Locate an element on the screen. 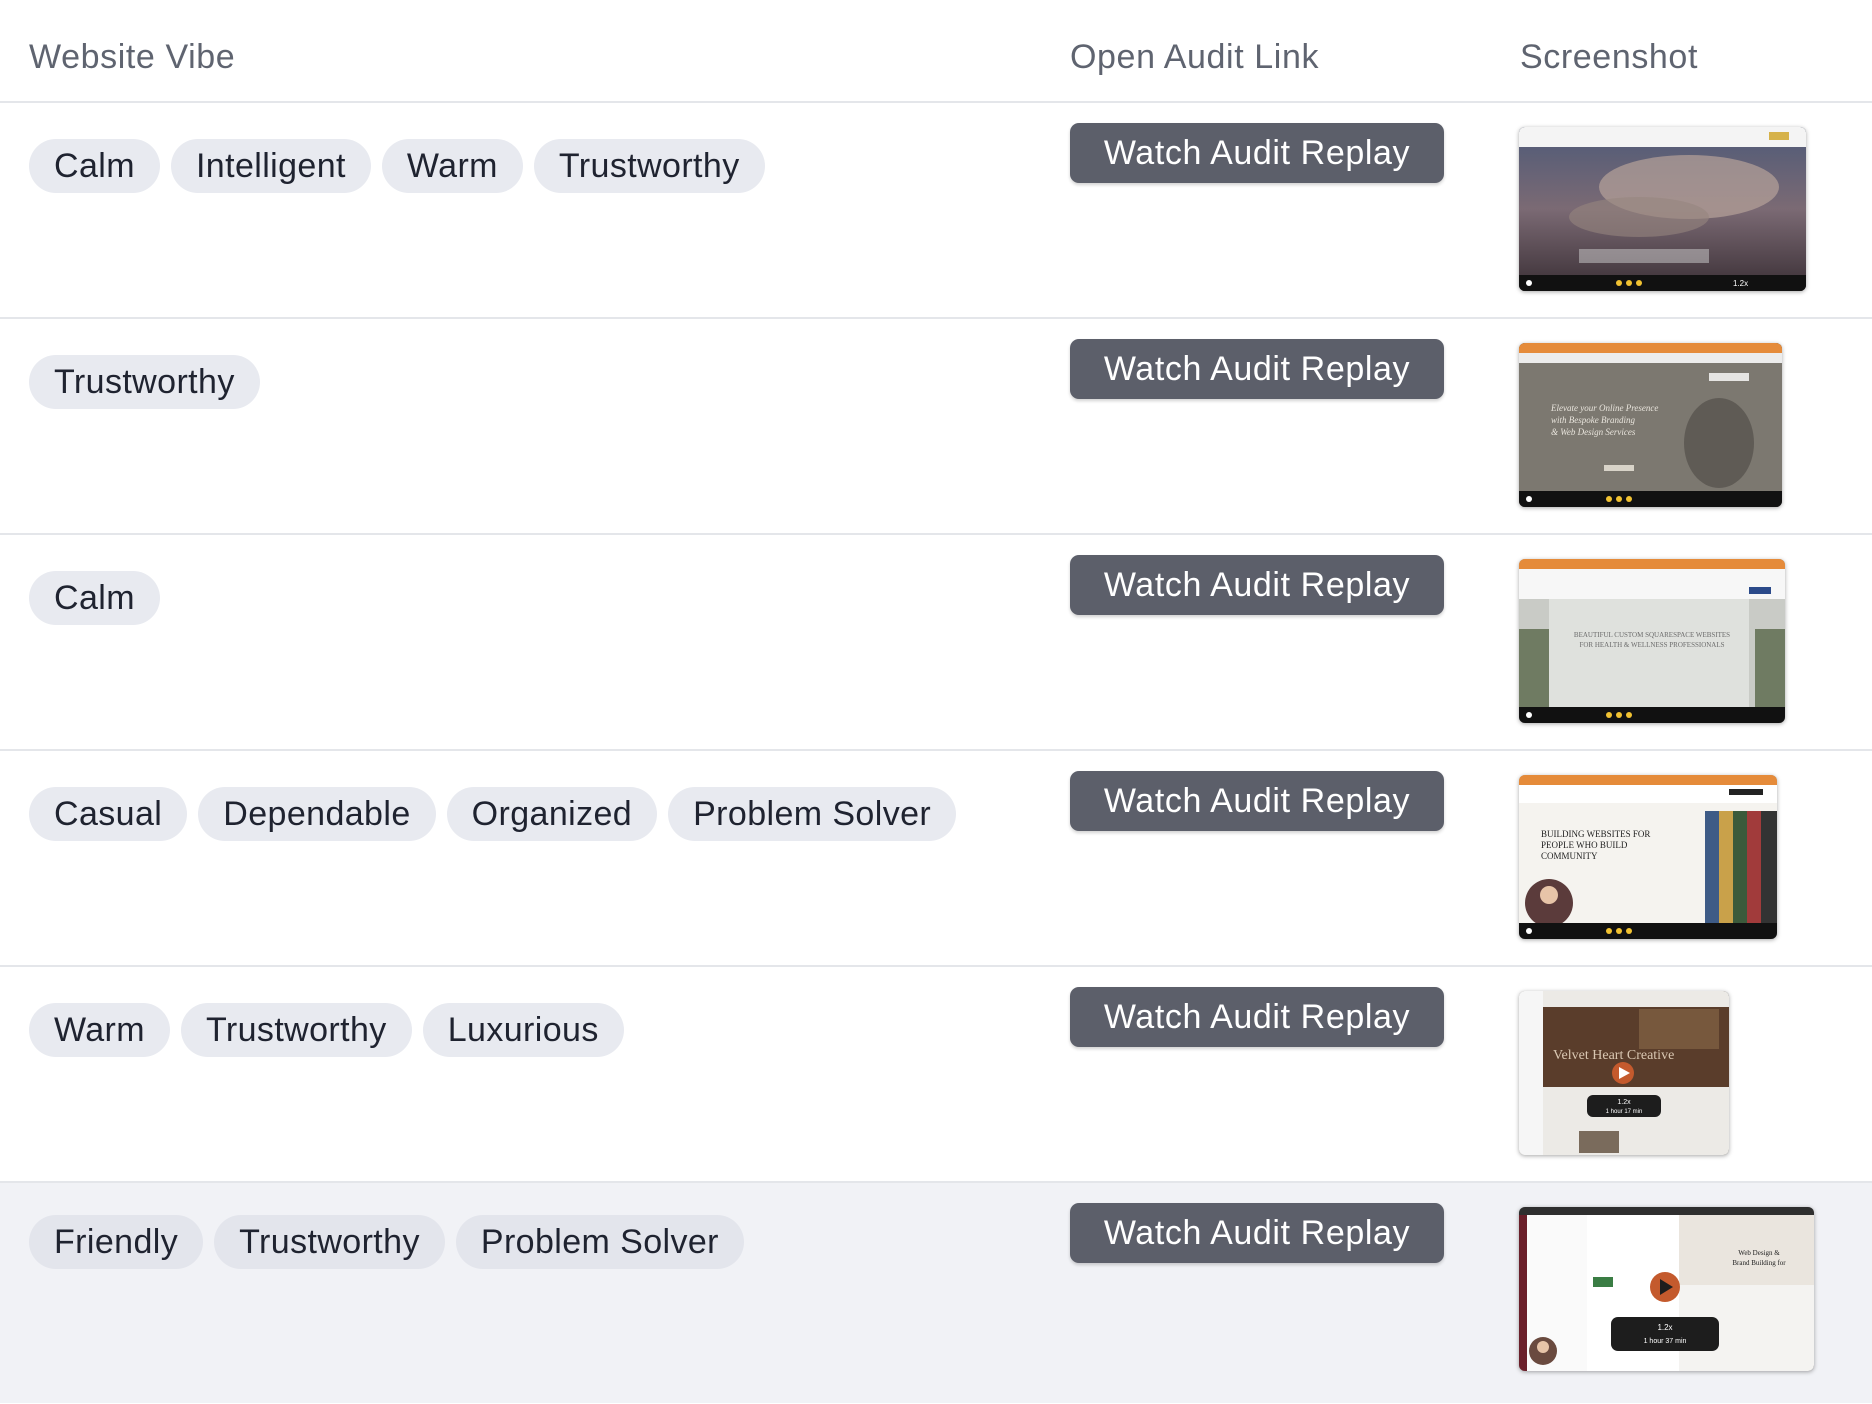 The height and width of the screenshot is (1404, 1872). thumb-headline: Brand Building for is located at coordinates (1759, 1263).